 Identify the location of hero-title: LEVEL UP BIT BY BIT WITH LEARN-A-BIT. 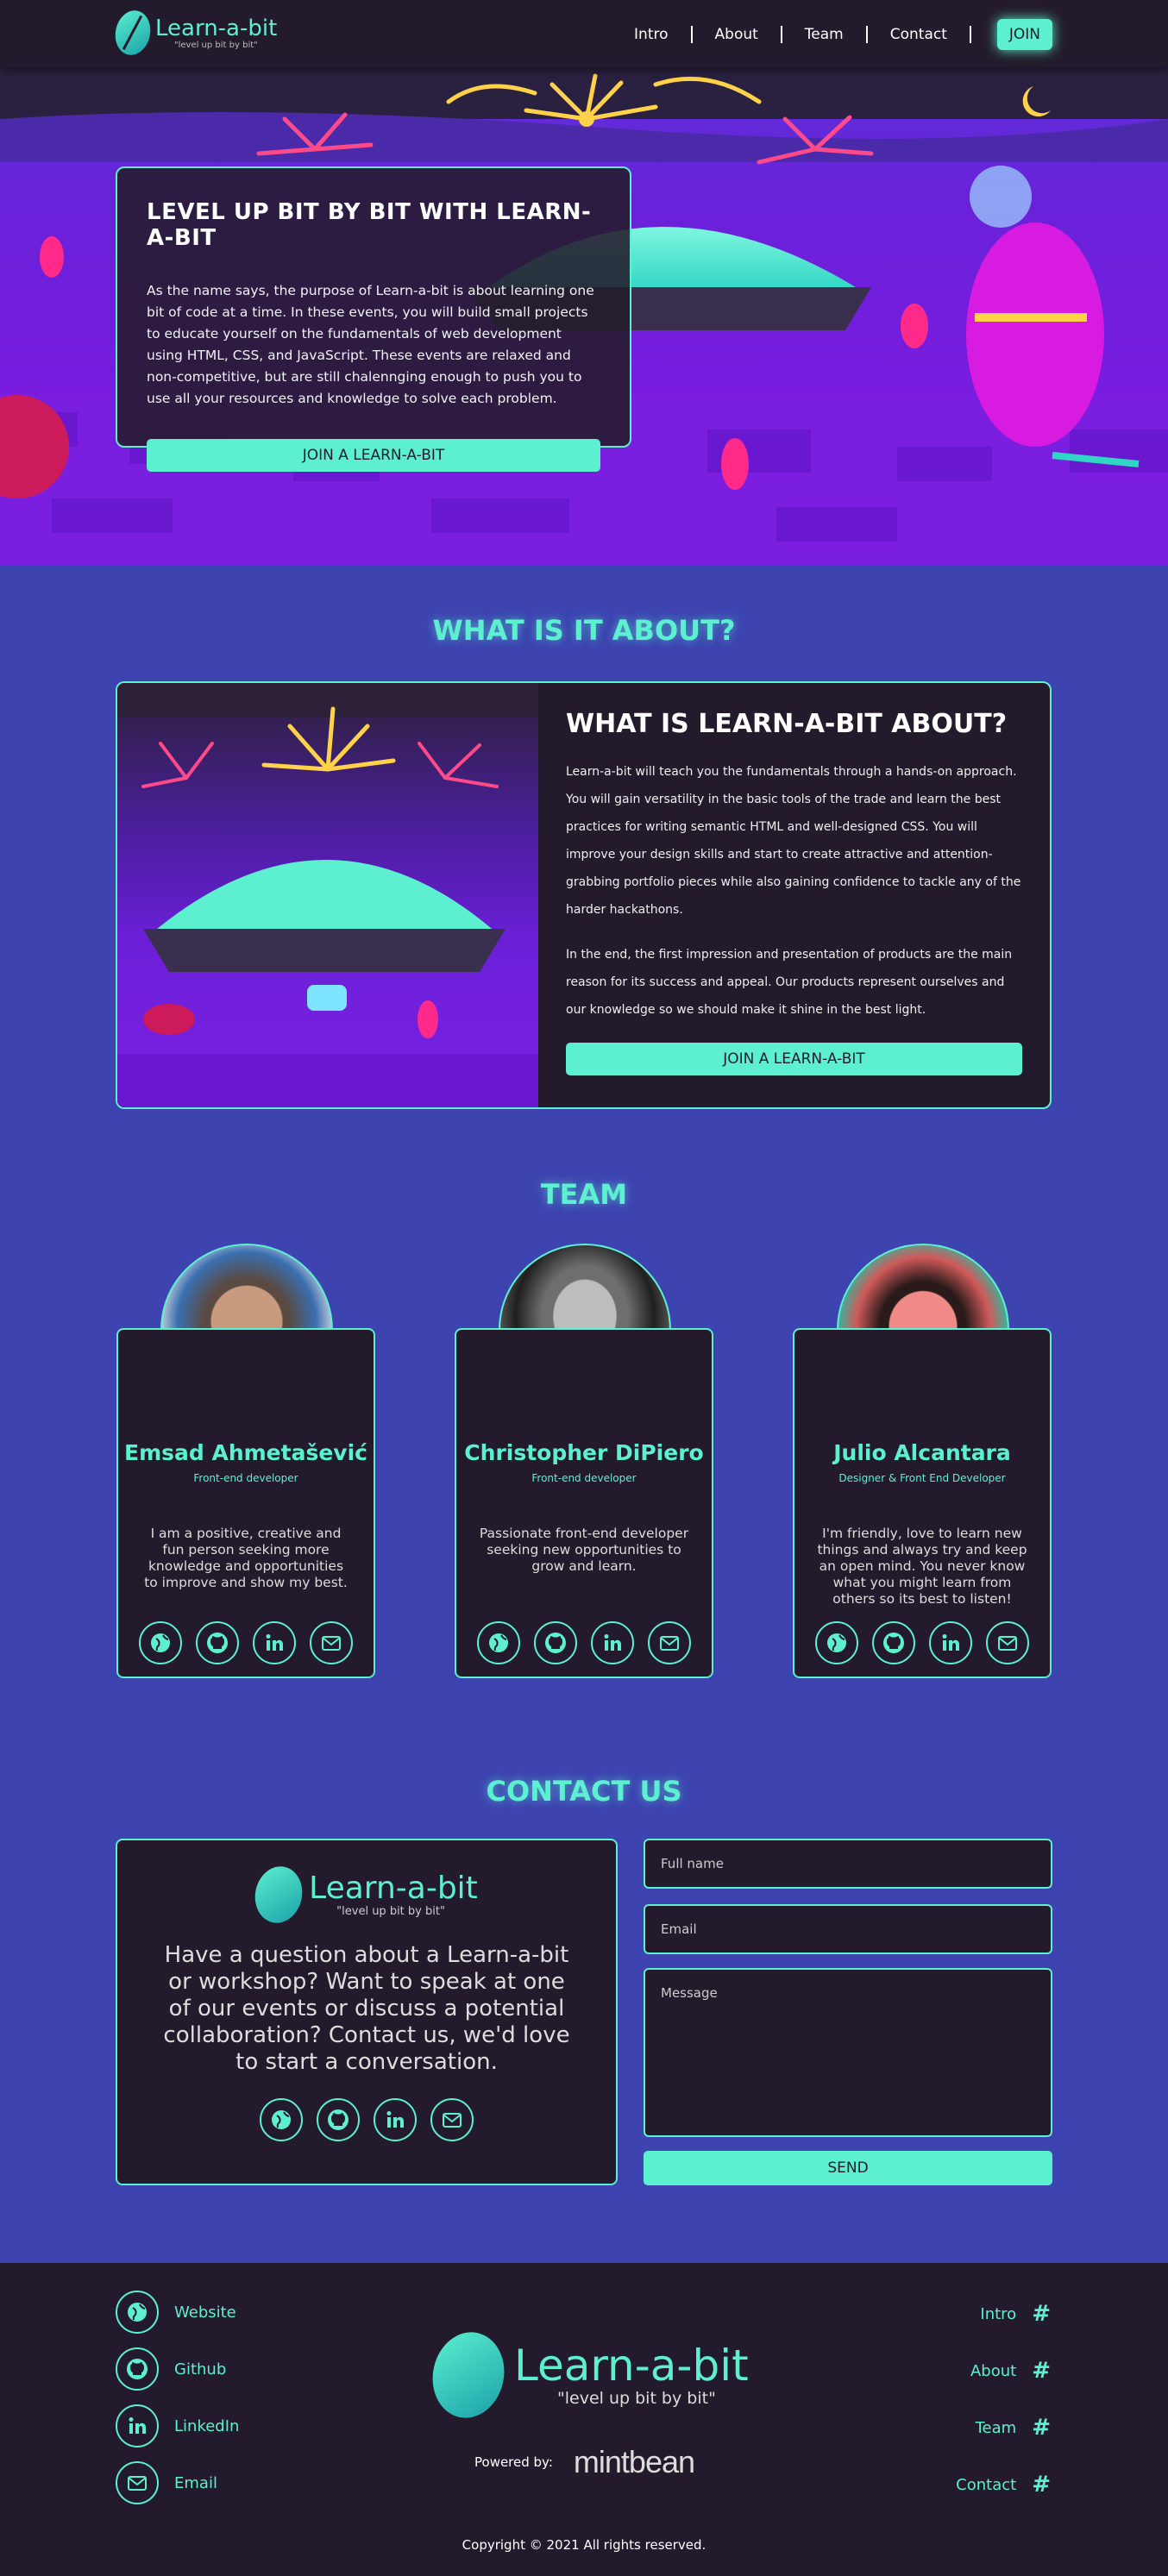
(369, 225).